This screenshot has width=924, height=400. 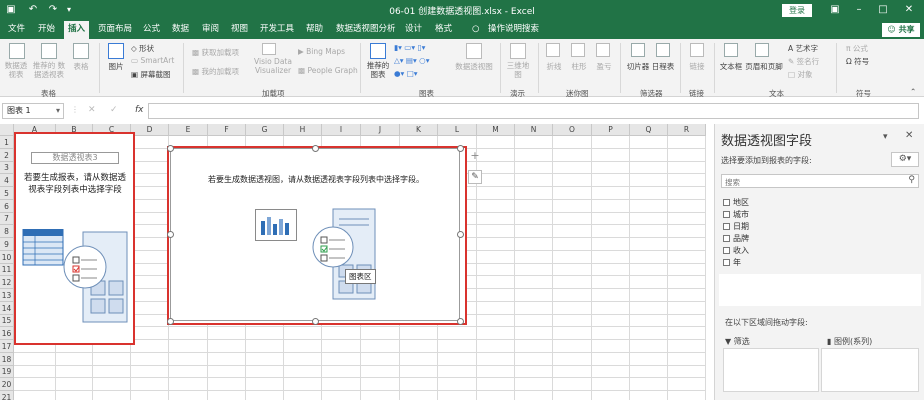 I want to click on row-header: 5, so click(x=7, y=193).